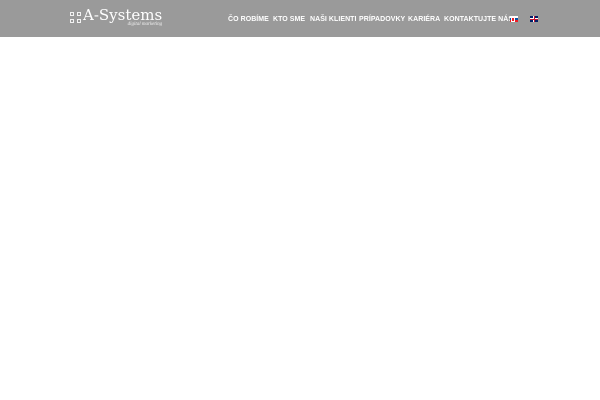 The width and height of the screenshot is (600, 400). I want to click on site-logo: A-Systems digital marketing, so click(116, 18).